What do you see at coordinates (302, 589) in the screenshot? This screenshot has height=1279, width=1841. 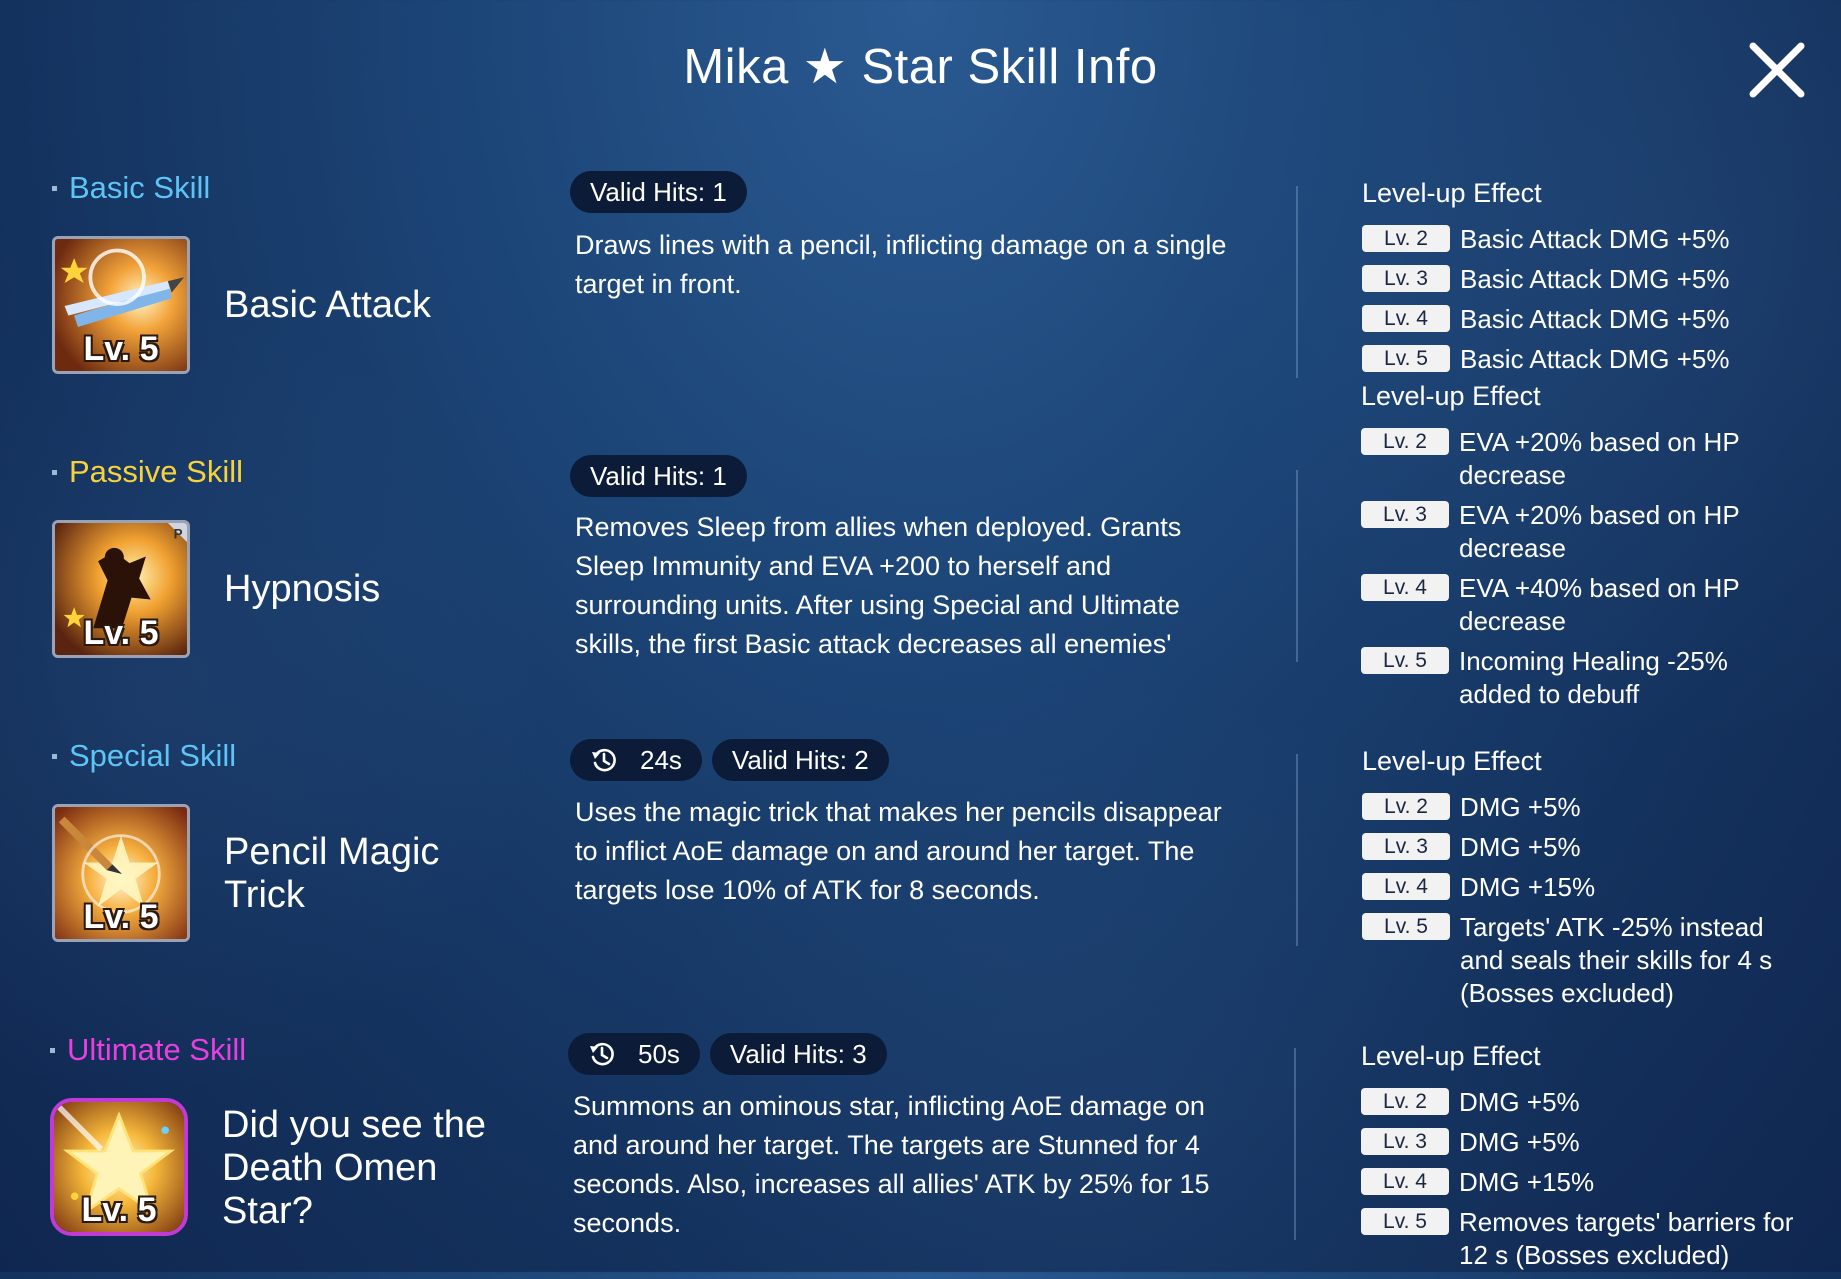 I see `skill-name: Hypnosis` at bounding box center [302, 589].